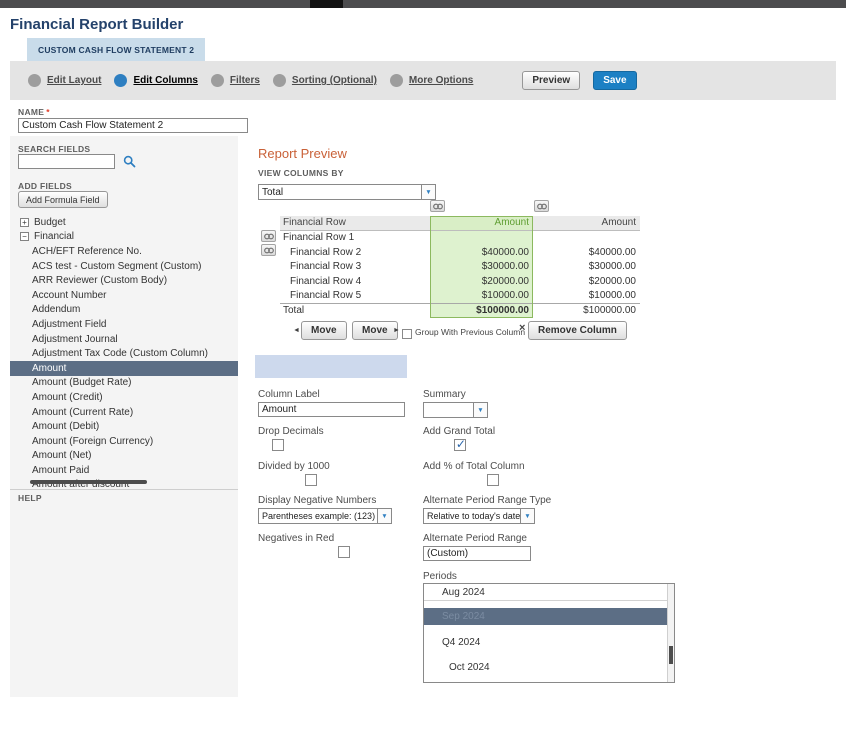  I want to click on step-label: Edit Layout, so click(74, 80).